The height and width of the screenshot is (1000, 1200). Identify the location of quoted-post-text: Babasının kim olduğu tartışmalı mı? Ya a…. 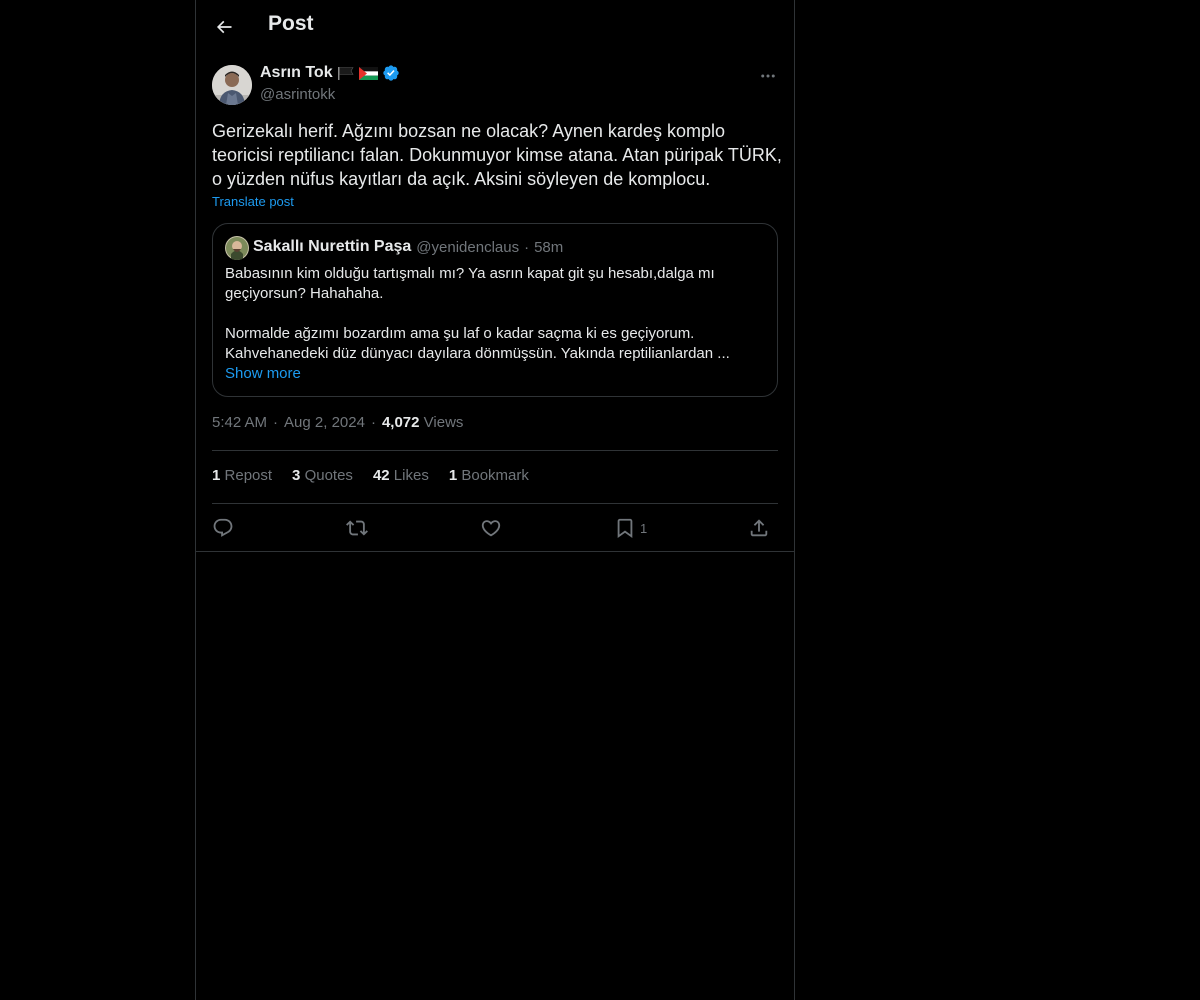
(495, 314).